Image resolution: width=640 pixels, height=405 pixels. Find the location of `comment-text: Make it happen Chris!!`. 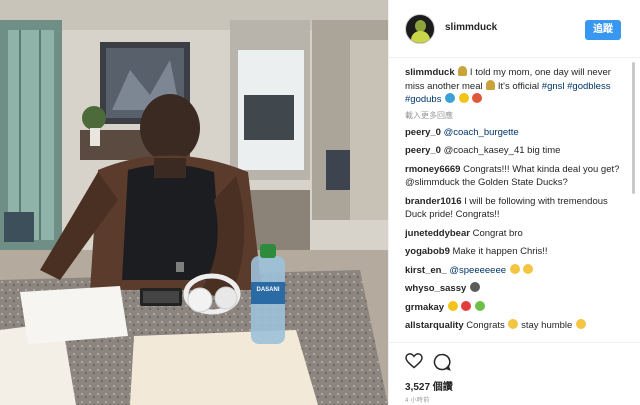

comment-text: Make it happen Chris!! is located at coordinates (500, 251).